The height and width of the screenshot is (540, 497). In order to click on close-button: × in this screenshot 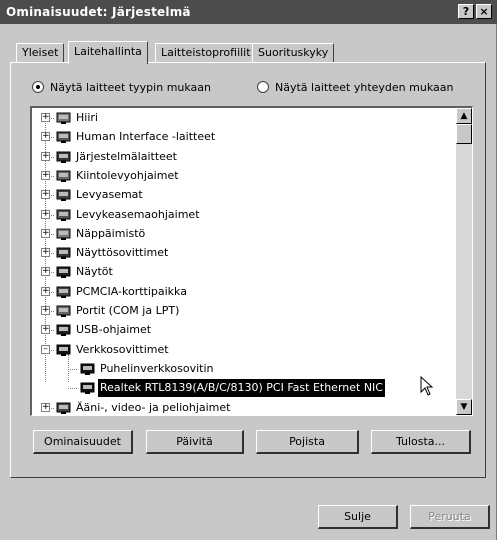, I will do `click(484, 11)`.